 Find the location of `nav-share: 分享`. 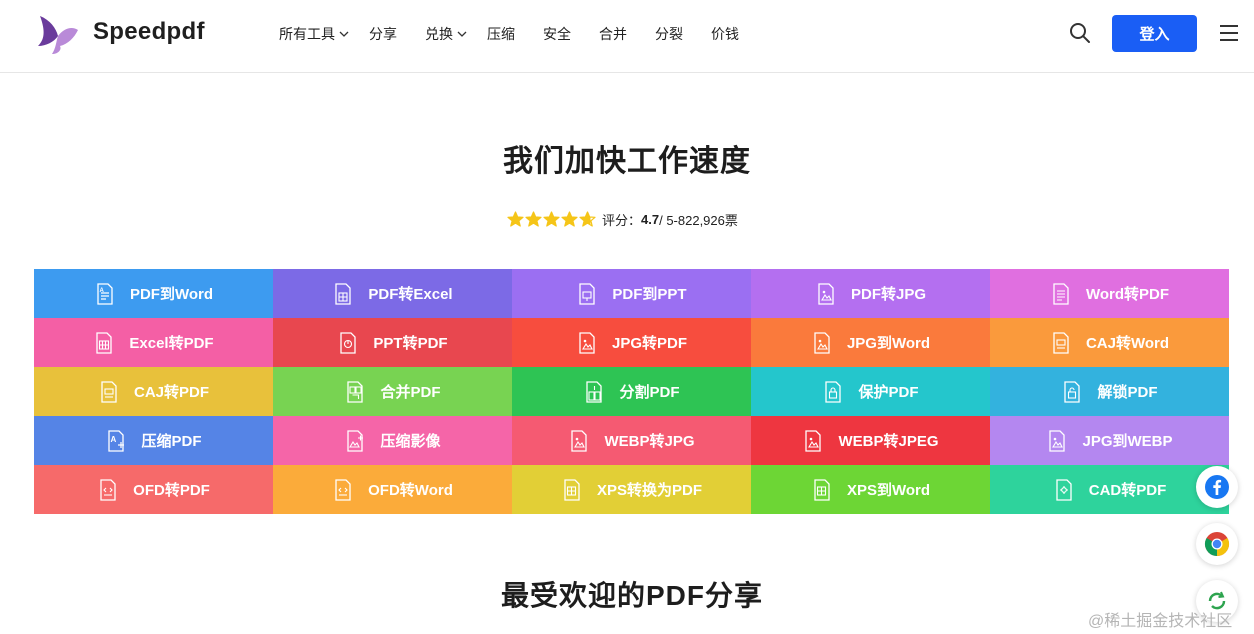

nav-share: 分享 is located at coordinates (383, 34).